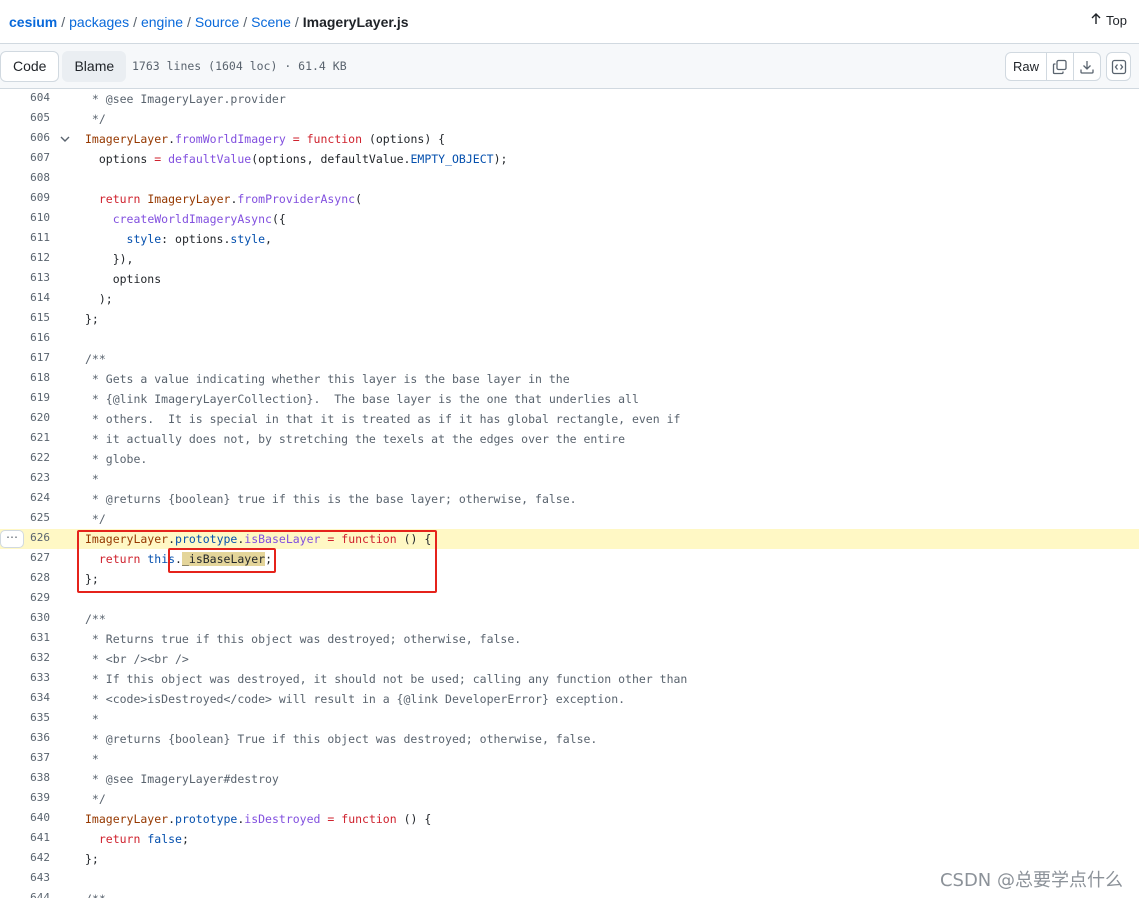 The width and height of the screenshot is (1139, 898). I want to click on line-number: 629, so click(25, 597).